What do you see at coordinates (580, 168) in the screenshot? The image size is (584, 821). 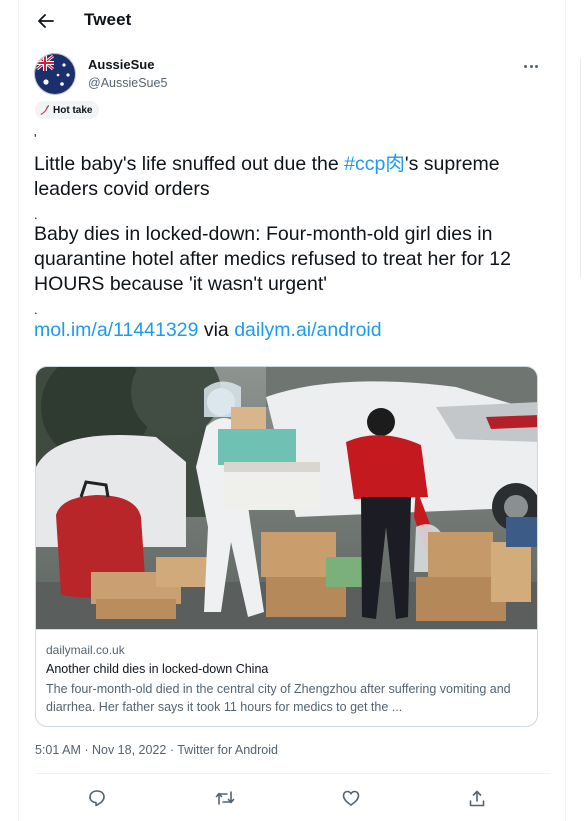 I see `panel-border` at bounding box center [580, 168].